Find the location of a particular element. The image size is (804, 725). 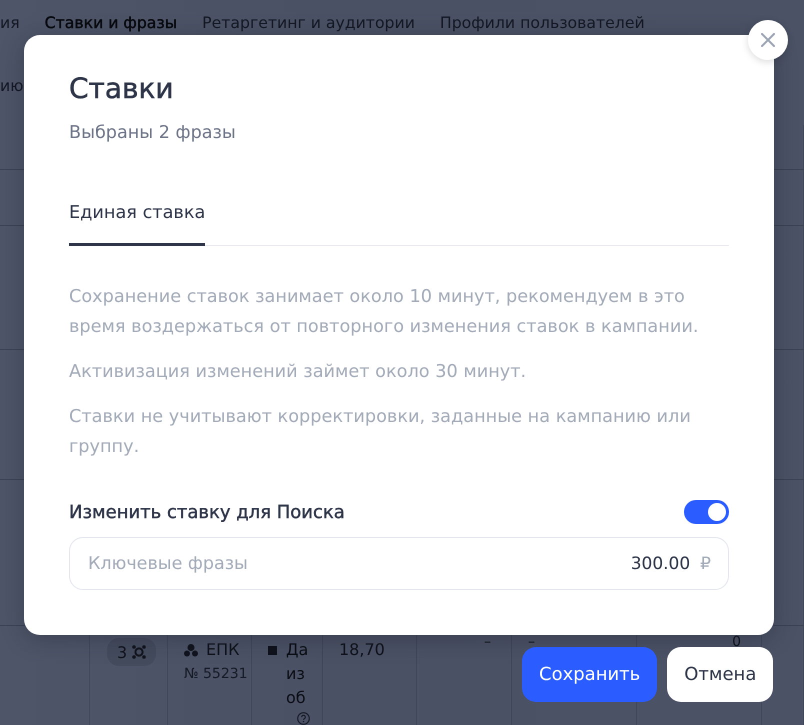

toggle-switch is located at coordinates (706, 512).